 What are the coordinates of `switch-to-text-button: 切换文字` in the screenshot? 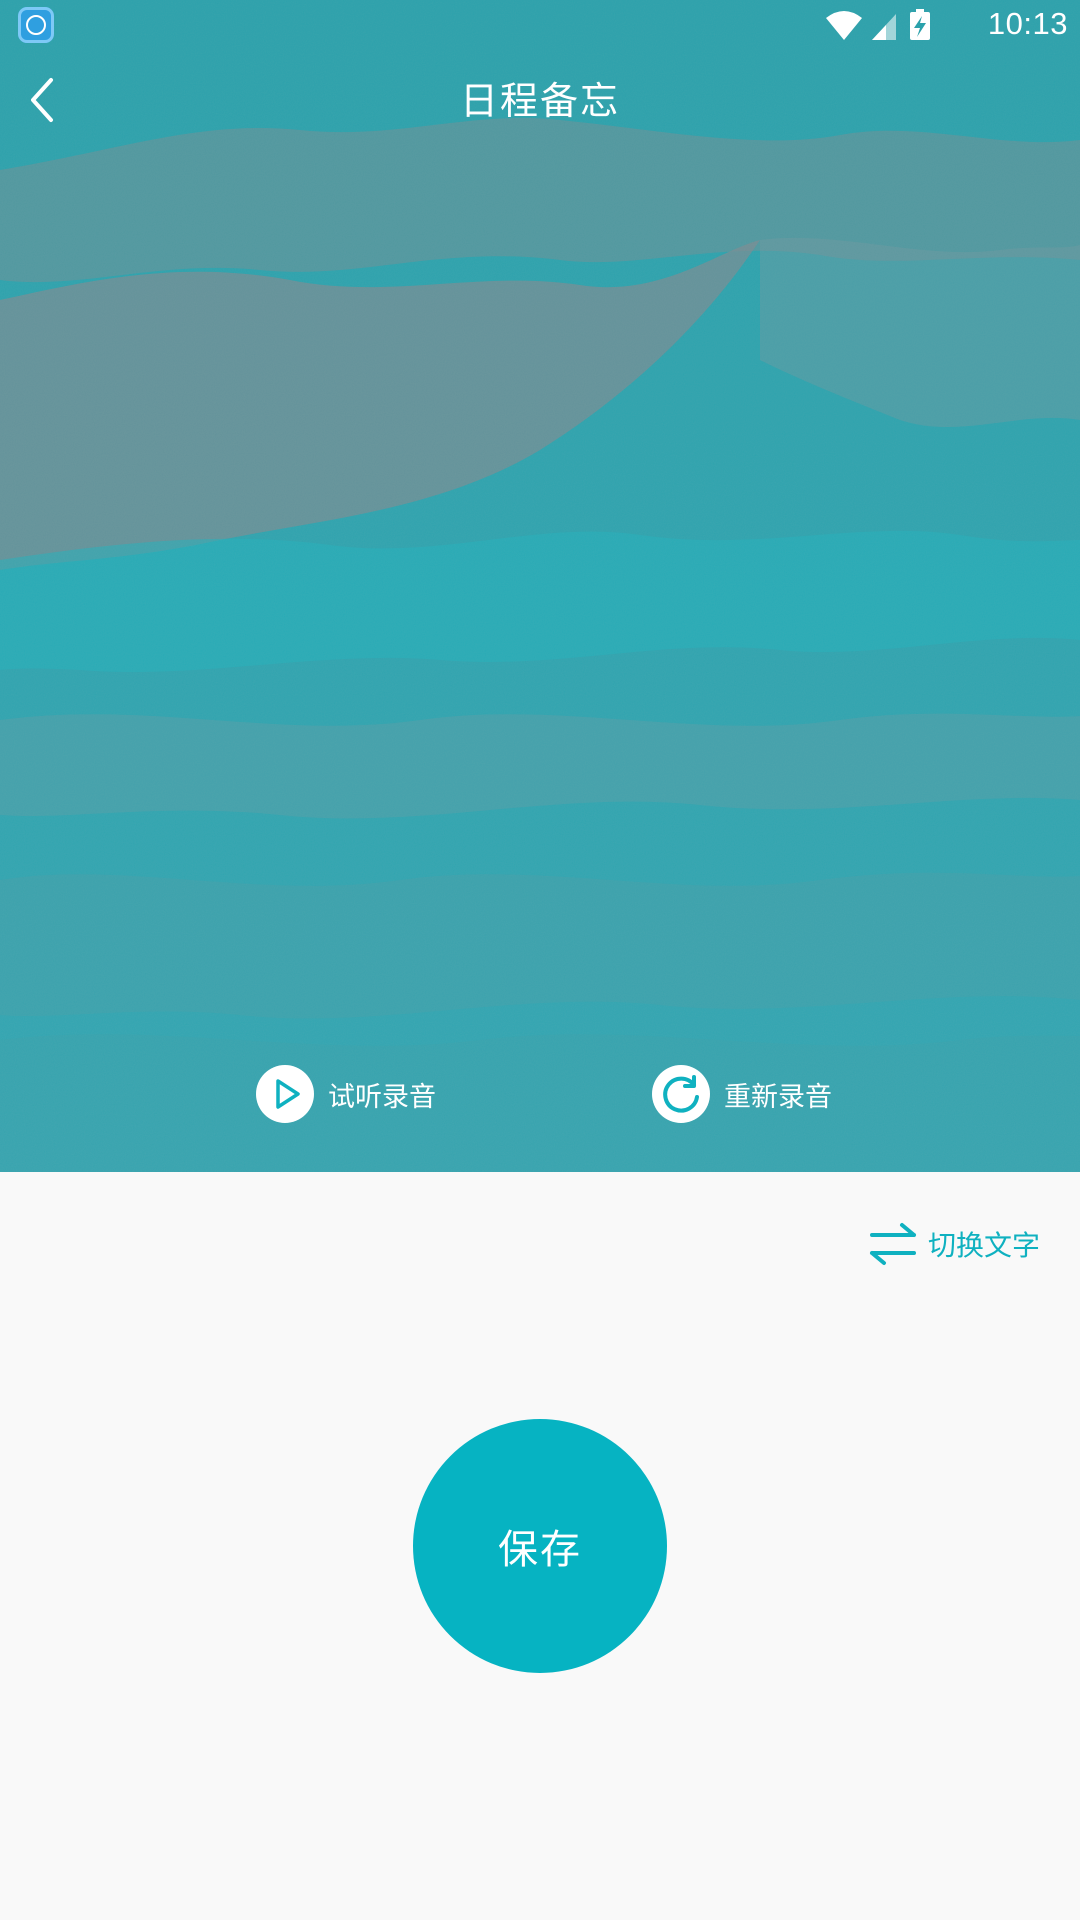 It's located at (954, 1244).